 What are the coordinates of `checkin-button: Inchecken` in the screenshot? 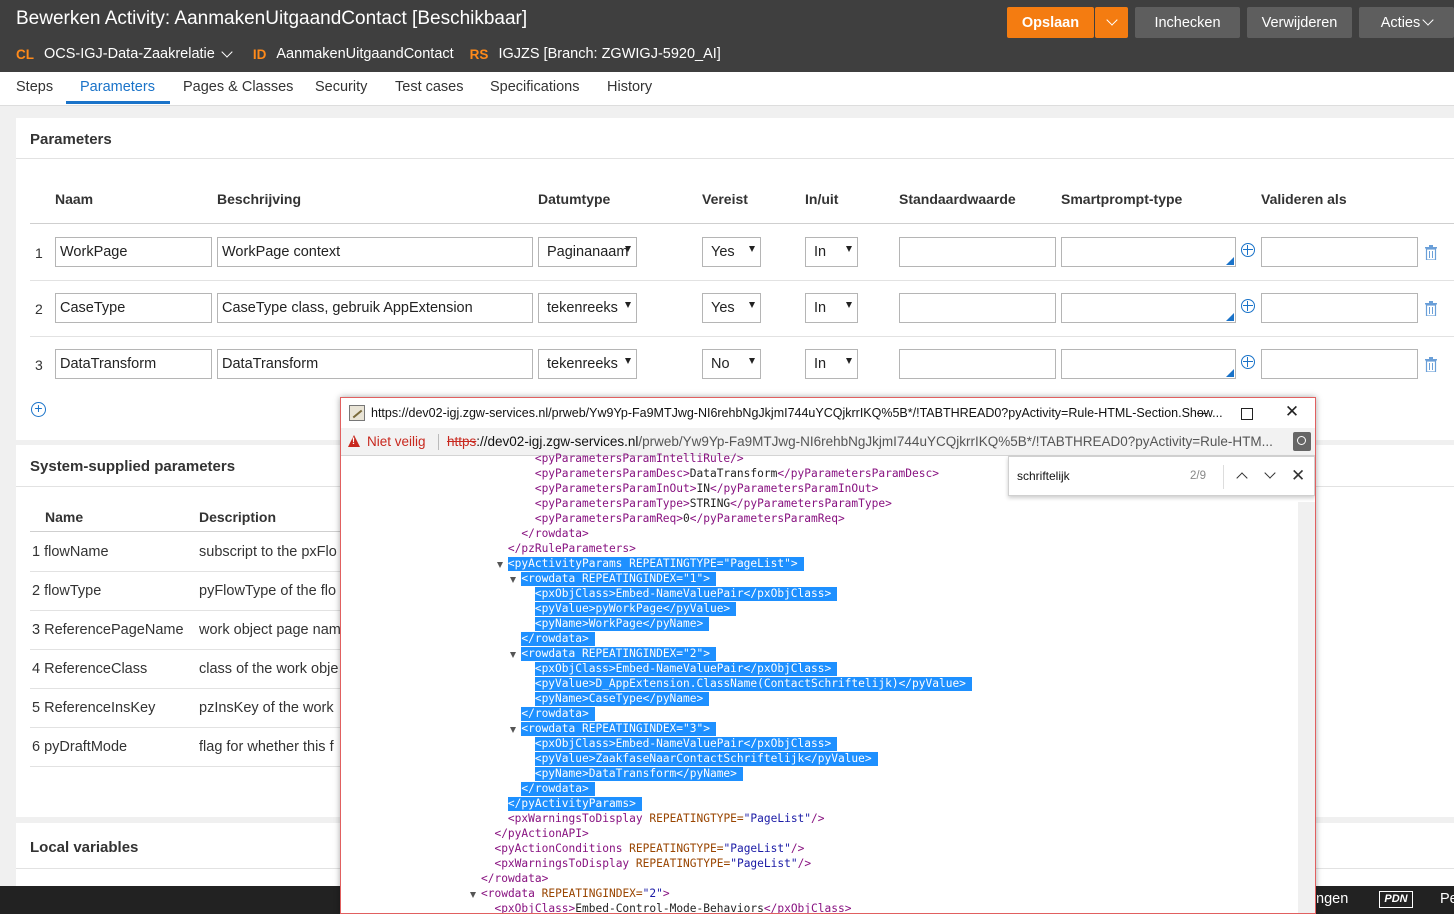 It's located at (1187, 22).